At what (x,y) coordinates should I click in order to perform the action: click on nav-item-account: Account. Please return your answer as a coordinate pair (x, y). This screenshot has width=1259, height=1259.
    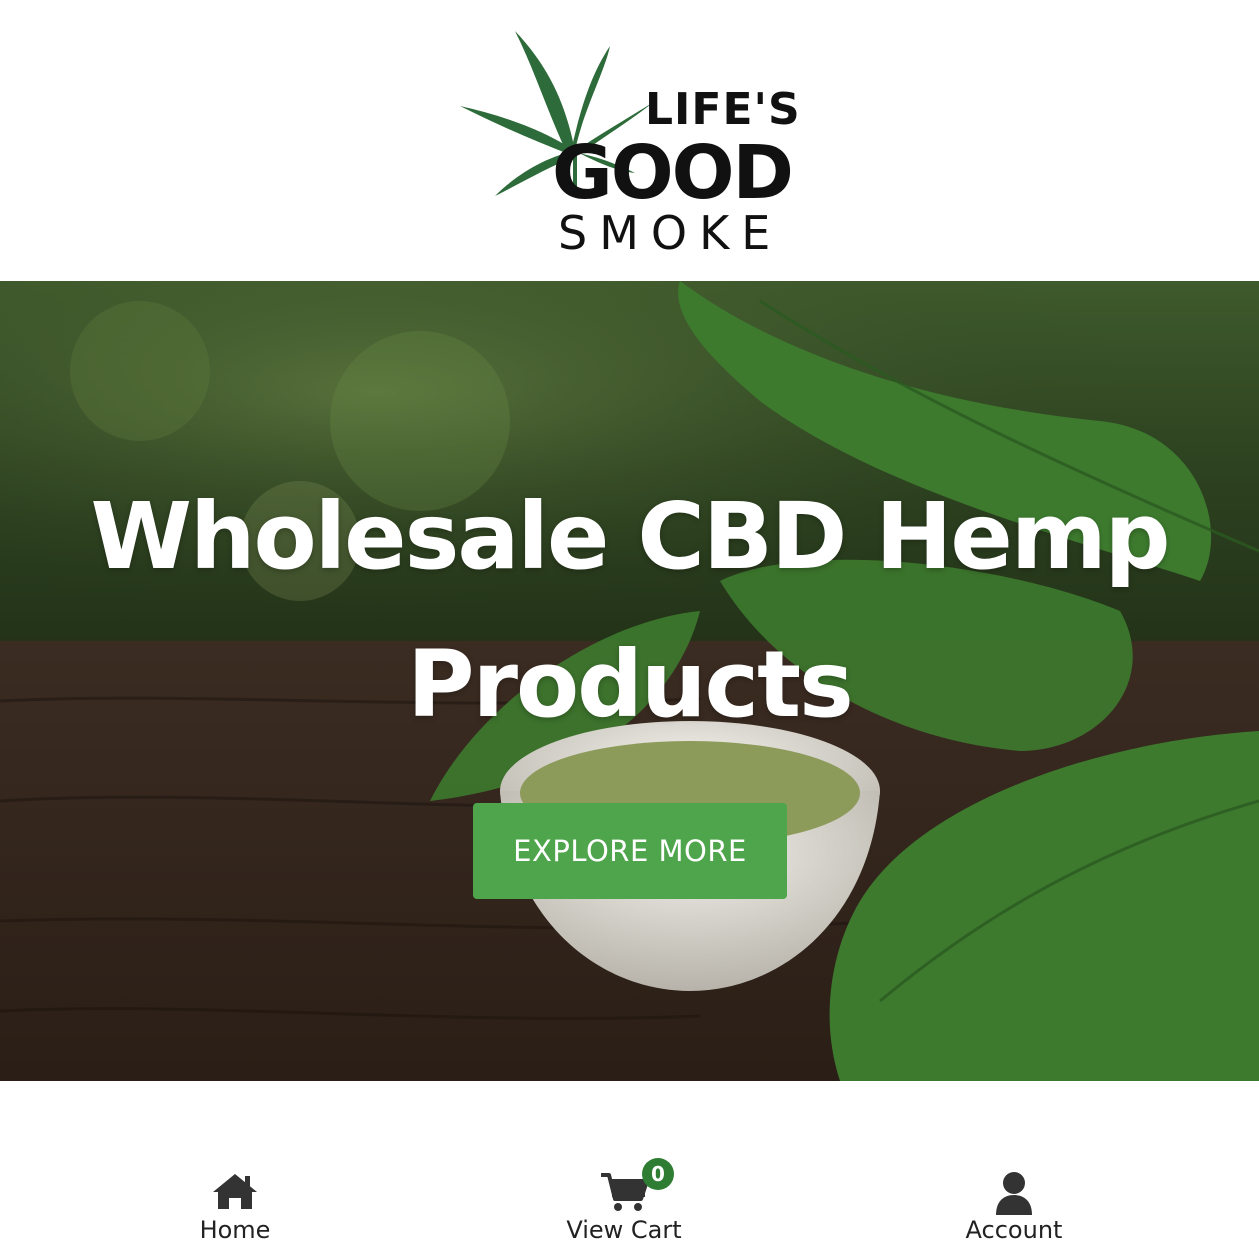
    Looking at the image, I should click on (1014, 1208).